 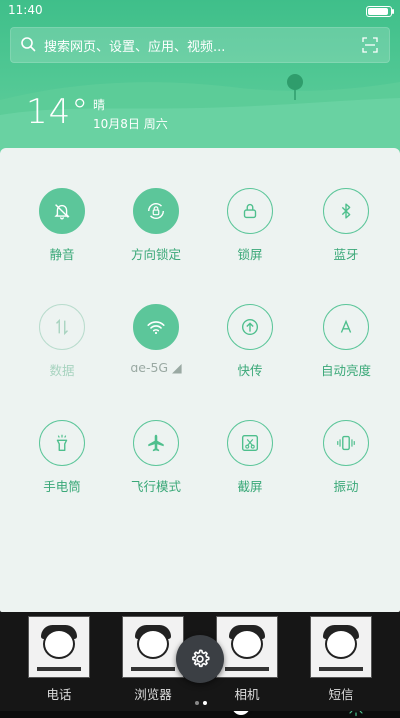 What do you see at coordinates (130, 124) in the screenshot?
I see `weather-date: 10月8日 周六` at bounding box center [130, 124].